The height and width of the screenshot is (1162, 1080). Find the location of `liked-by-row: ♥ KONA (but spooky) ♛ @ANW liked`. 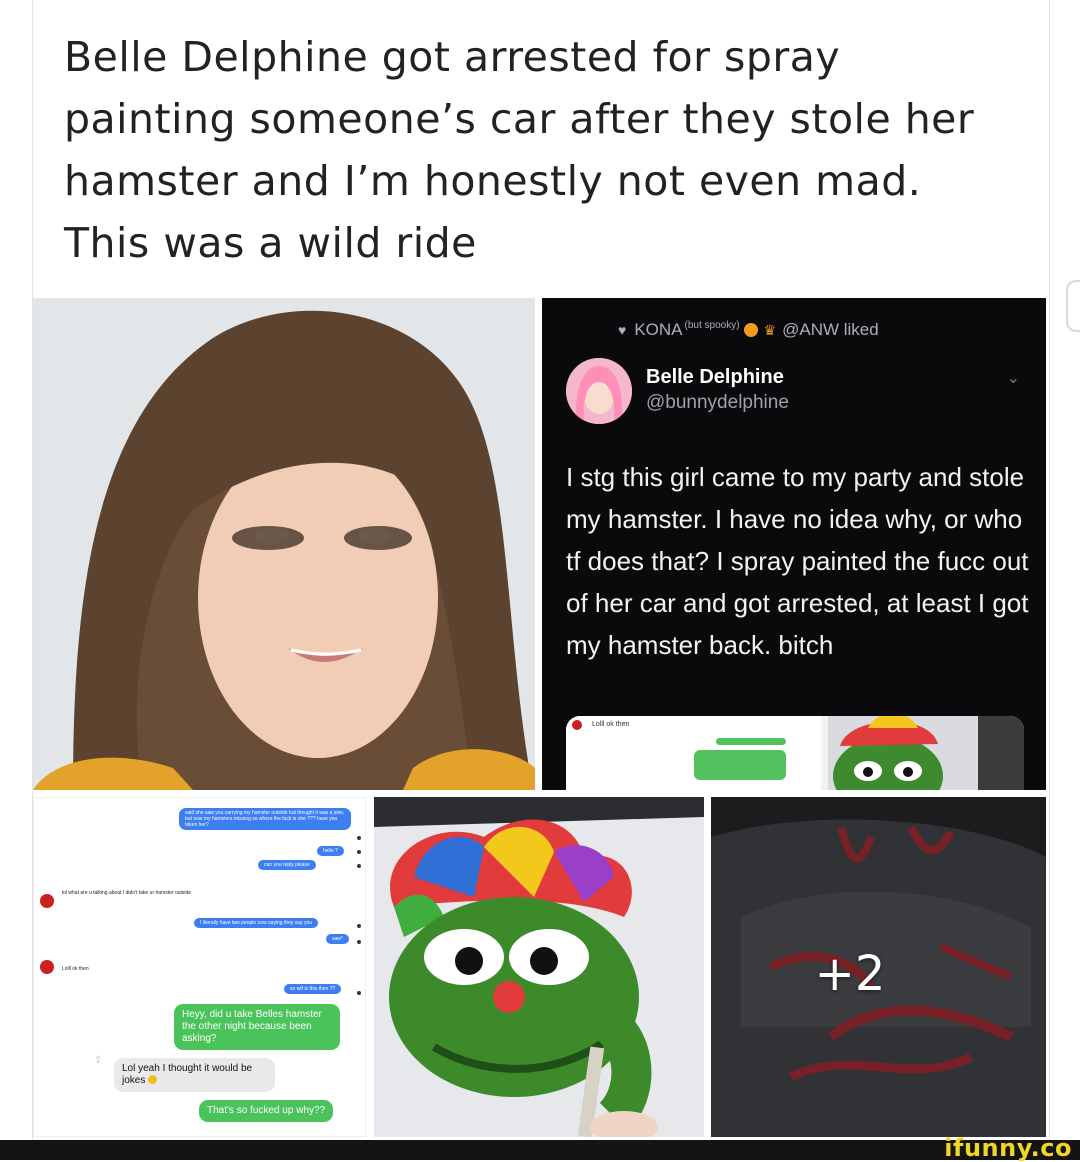

liked-by-row: ♥ KONA (but spooky) ♛ @ANW liked is located at coordinates (748, 330).